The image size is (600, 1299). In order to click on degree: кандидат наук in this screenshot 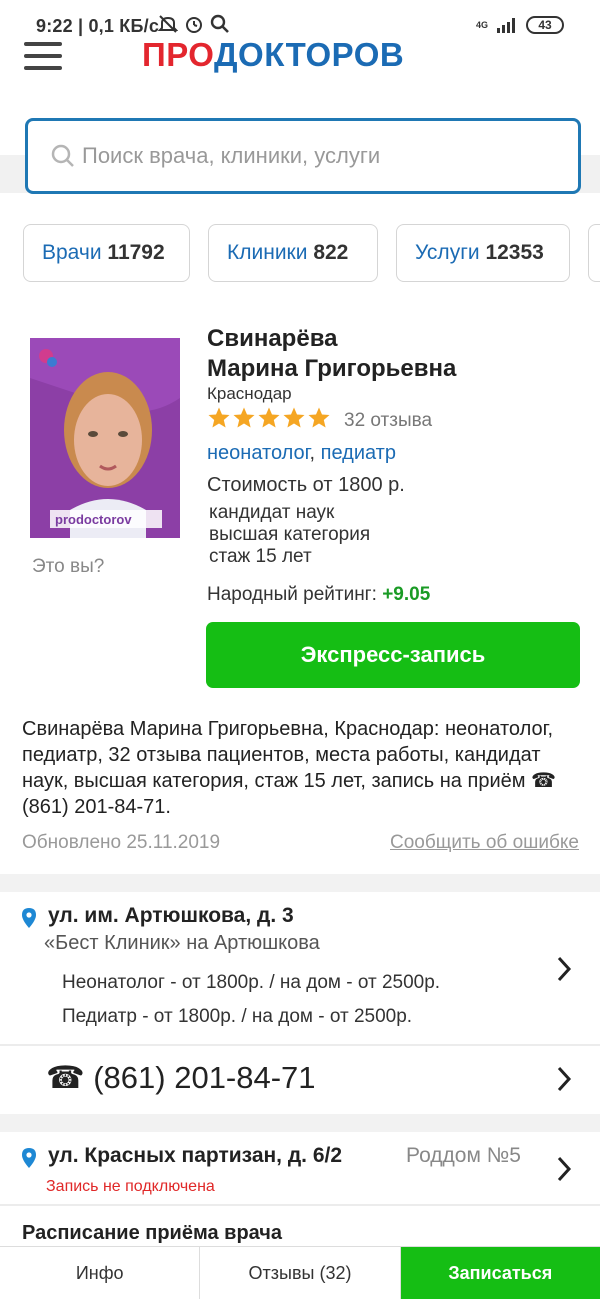, I will do `click(272, 512)`.